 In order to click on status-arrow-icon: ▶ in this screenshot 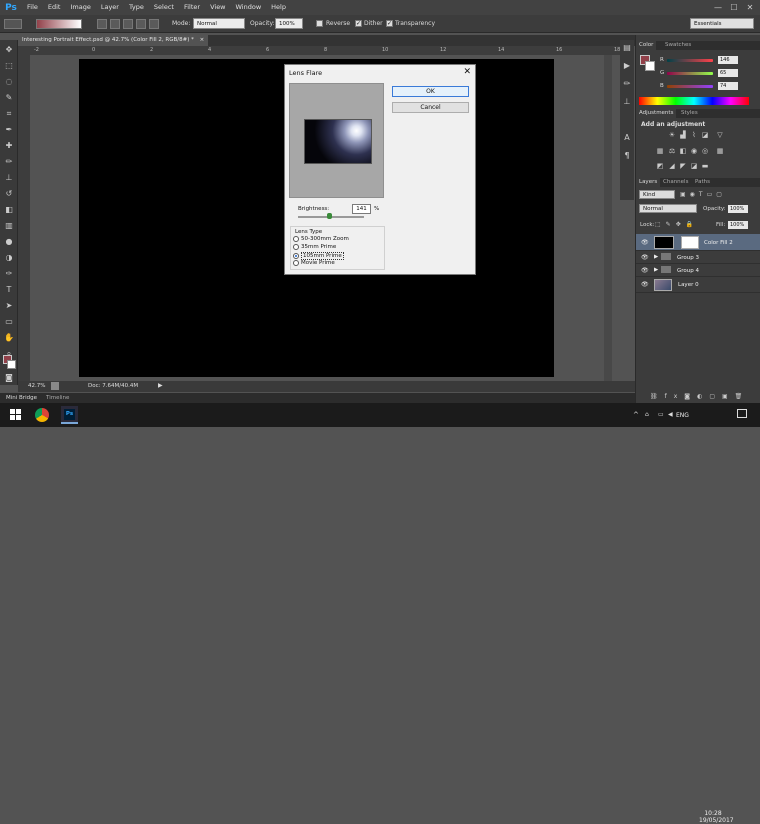, I will do `click(160, 385)`.